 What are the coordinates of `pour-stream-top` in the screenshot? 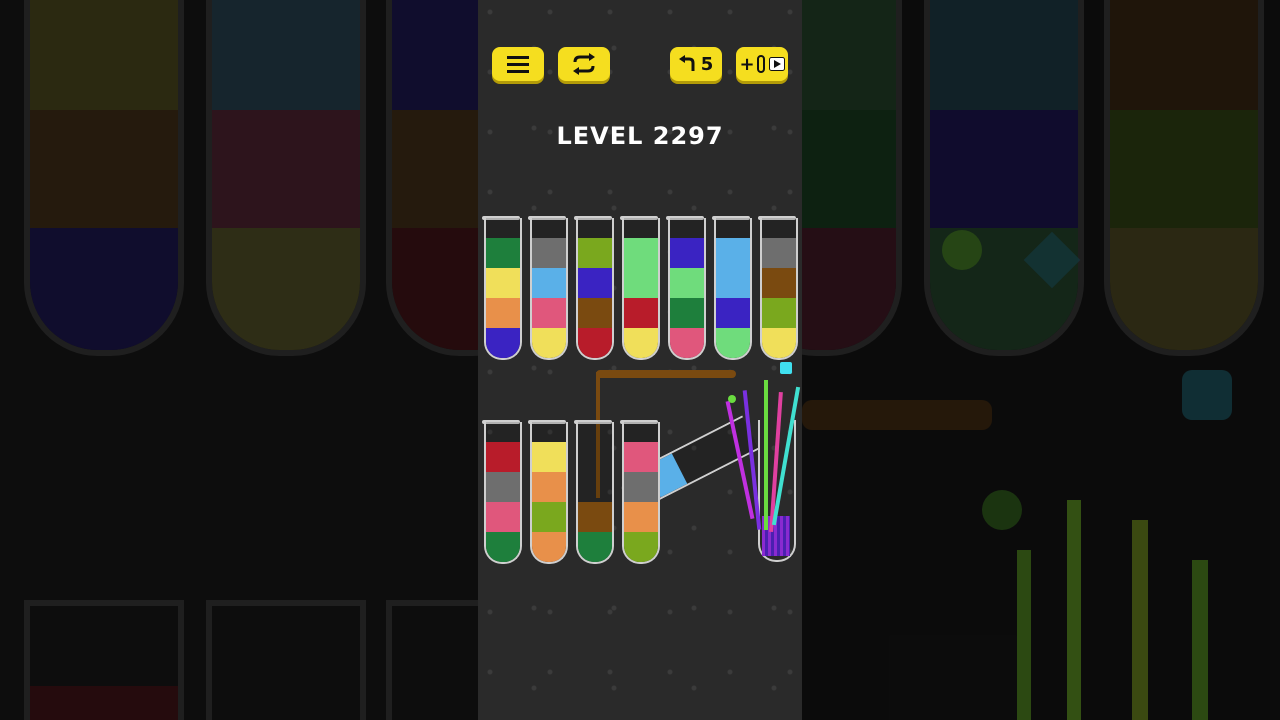 It's located at (666, 374).